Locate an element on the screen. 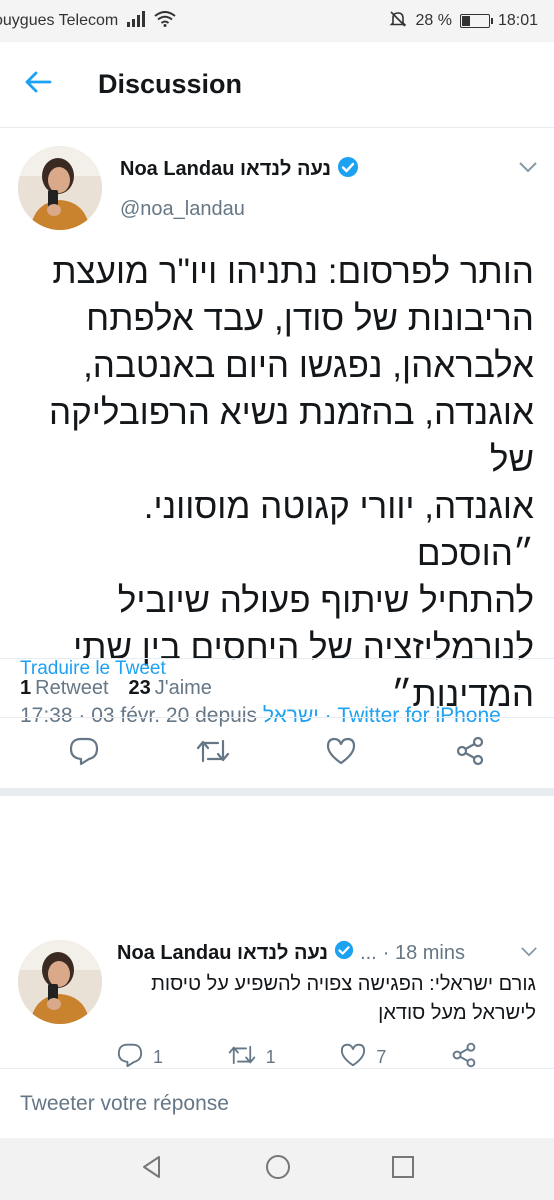 Image resolution: width=554 pixels, height=1200 pixels. back-button is located at coordinates (41, 85).